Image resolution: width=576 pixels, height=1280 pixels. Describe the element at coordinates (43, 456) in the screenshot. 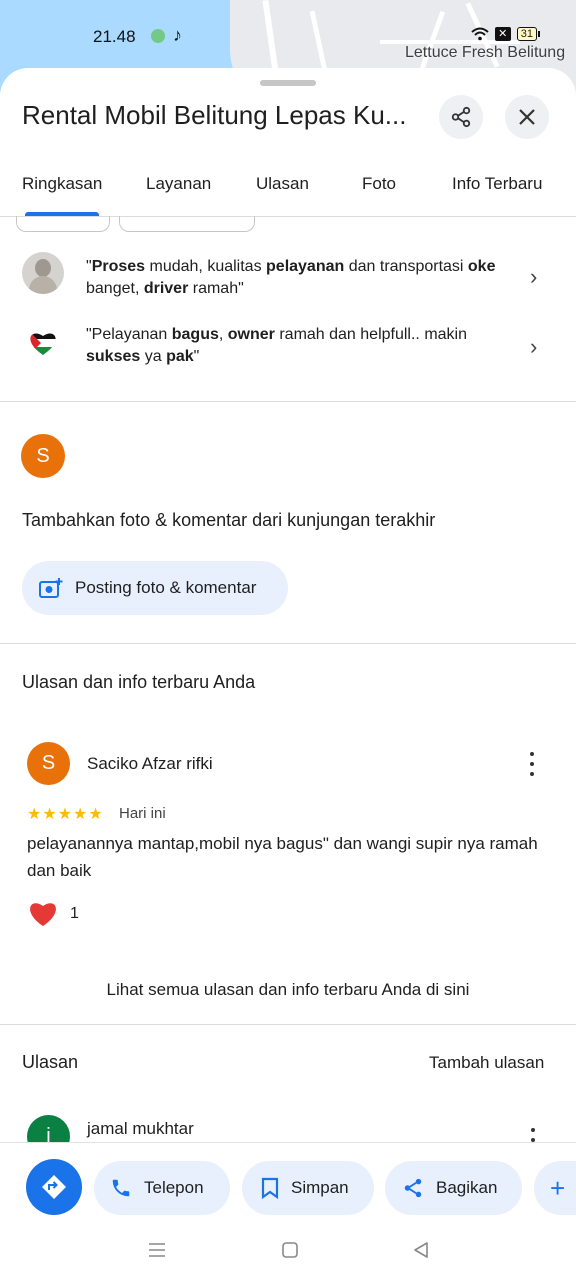

I see `user-avatar: S` at that location.